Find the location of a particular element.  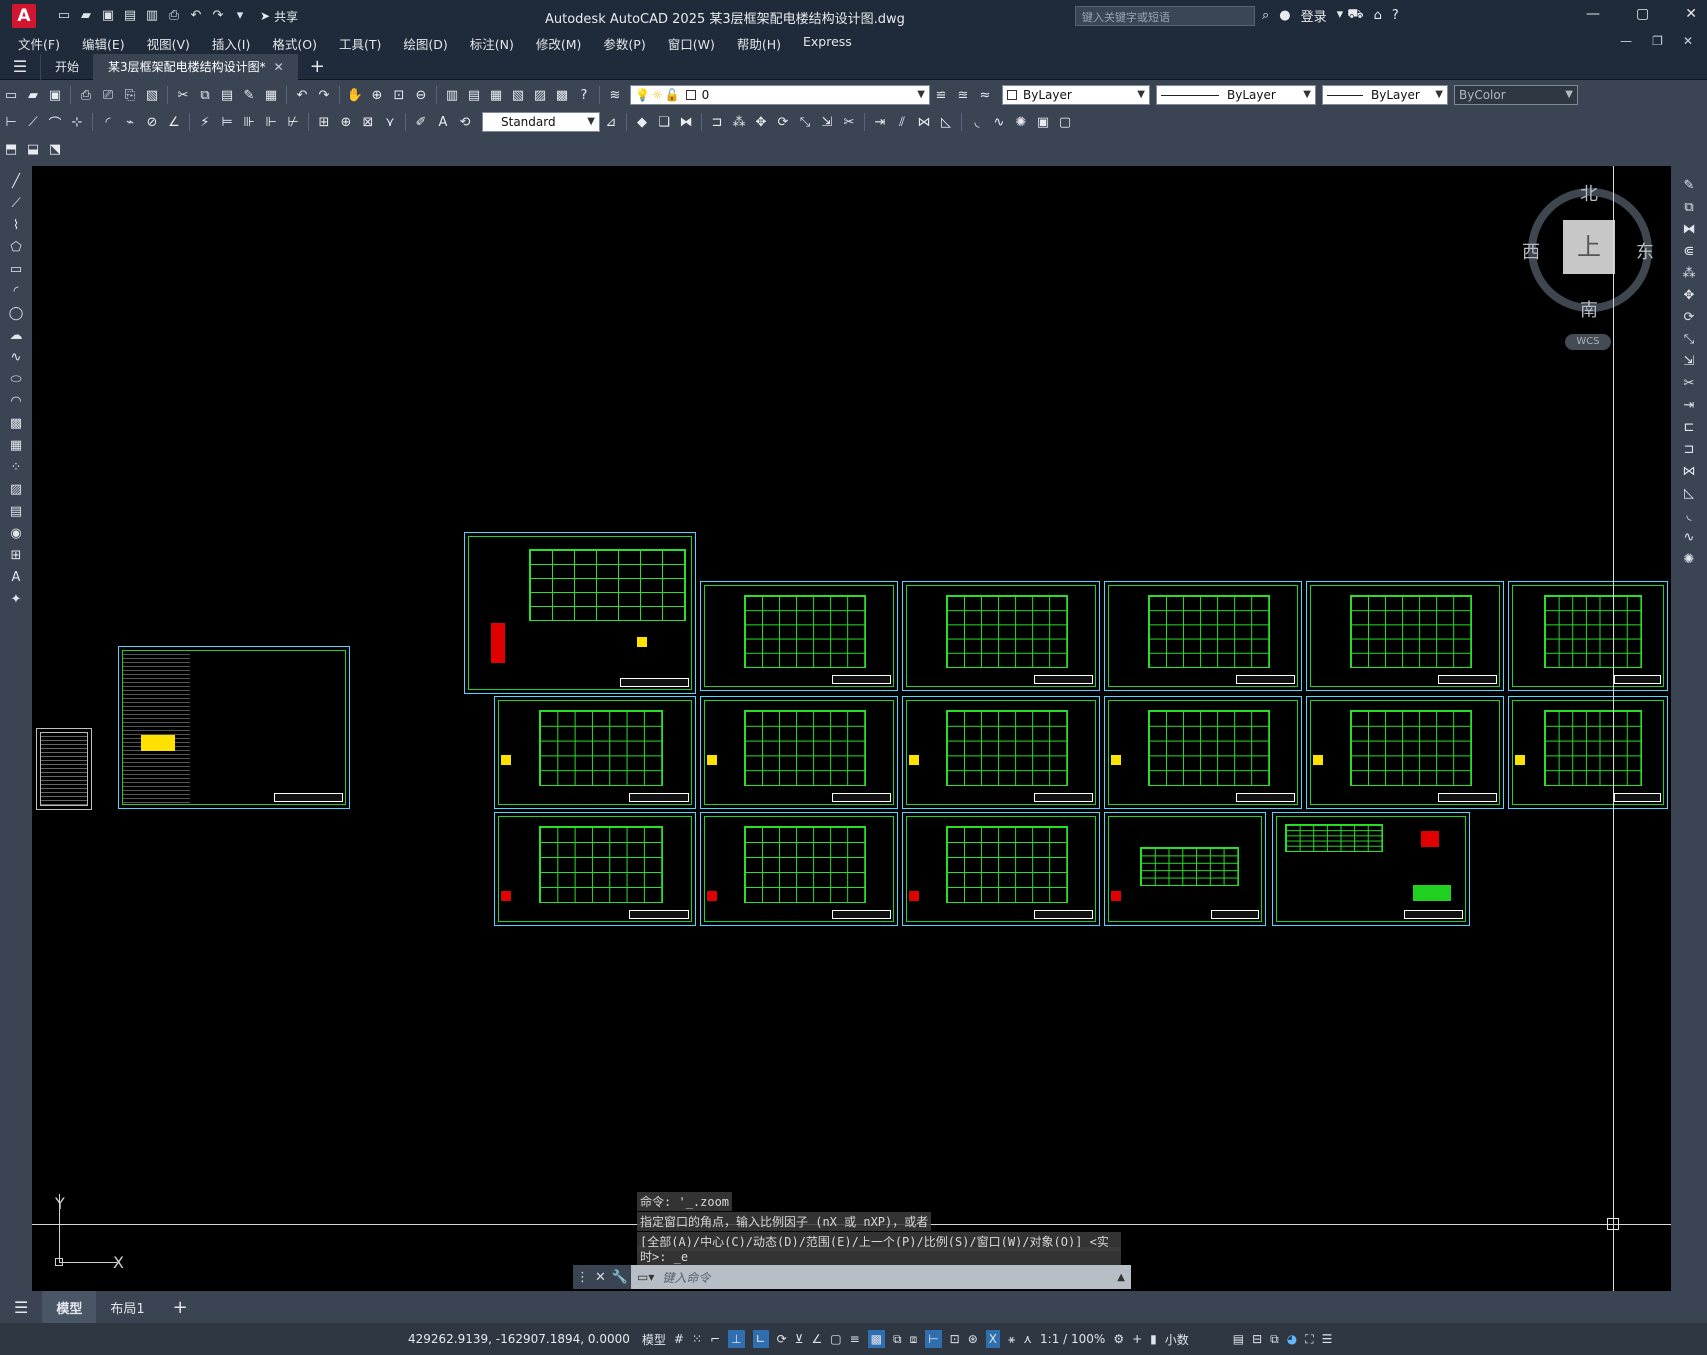

new-tab-icon: + is located at coordinates (317, 66).